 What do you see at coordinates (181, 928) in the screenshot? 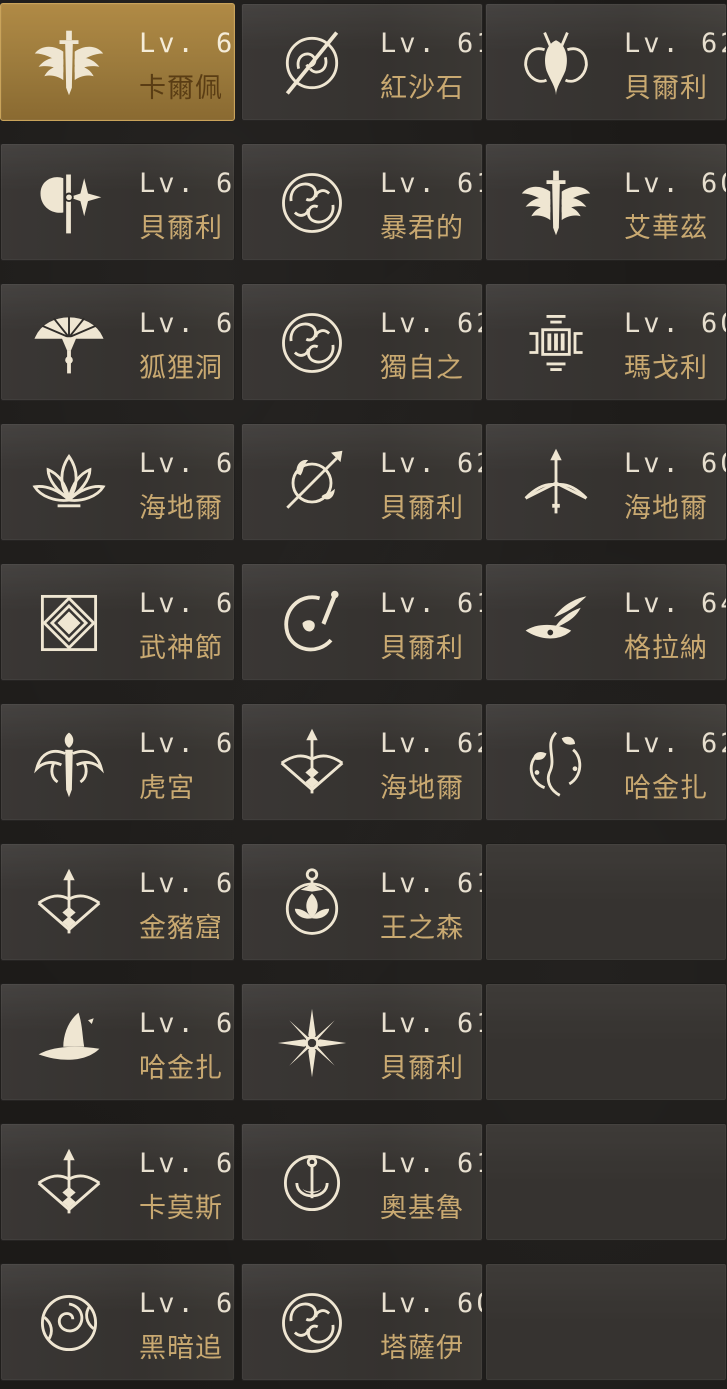
I see `dungeon-name: 金豬窟` at bounding box center [181, 928].